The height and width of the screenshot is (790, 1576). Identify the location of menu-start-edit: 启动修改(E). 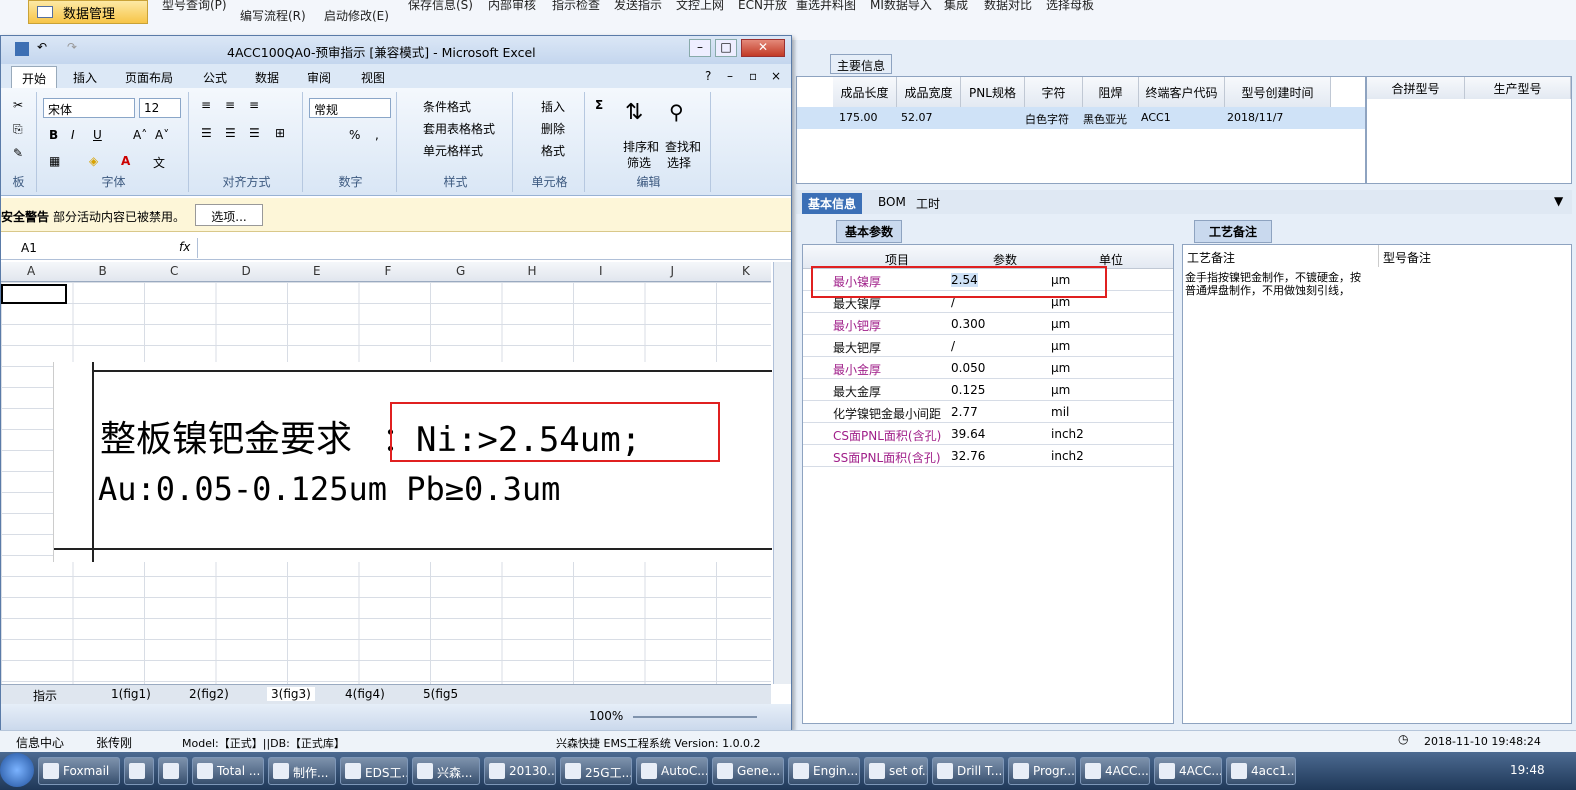
(356, 15).